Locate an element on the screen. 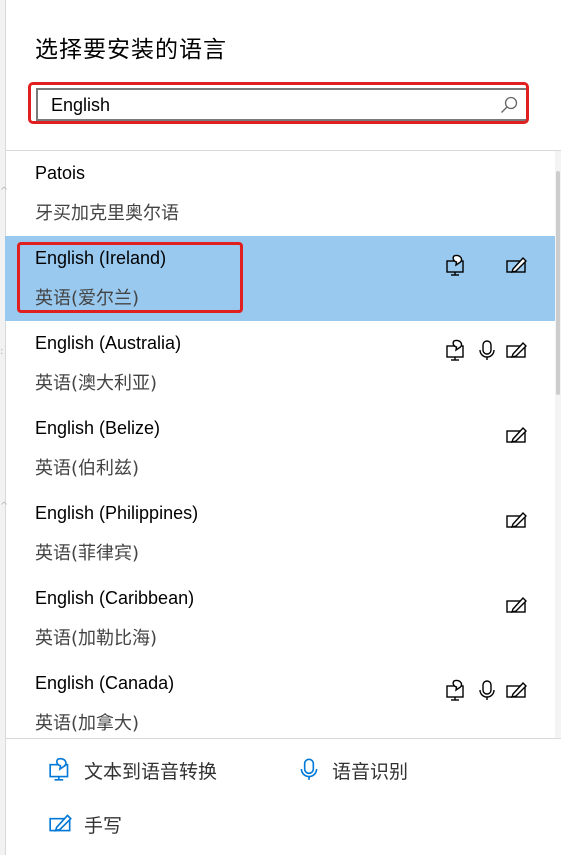  legend-label: 语音识别 is located at coordinates (370, 772).